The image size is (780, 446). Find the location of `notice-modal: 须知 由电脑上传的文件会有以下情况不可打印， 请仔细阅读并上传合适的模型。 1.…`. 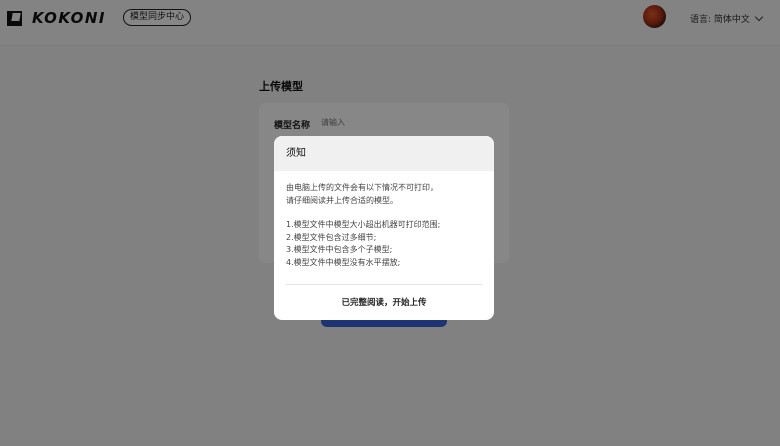

notice-modal: 须知 由电脑上传的文件会有以下情况不可打印， 请仔细阅读并上传合适的模型。 1.… is located at coordinates (384, 228).